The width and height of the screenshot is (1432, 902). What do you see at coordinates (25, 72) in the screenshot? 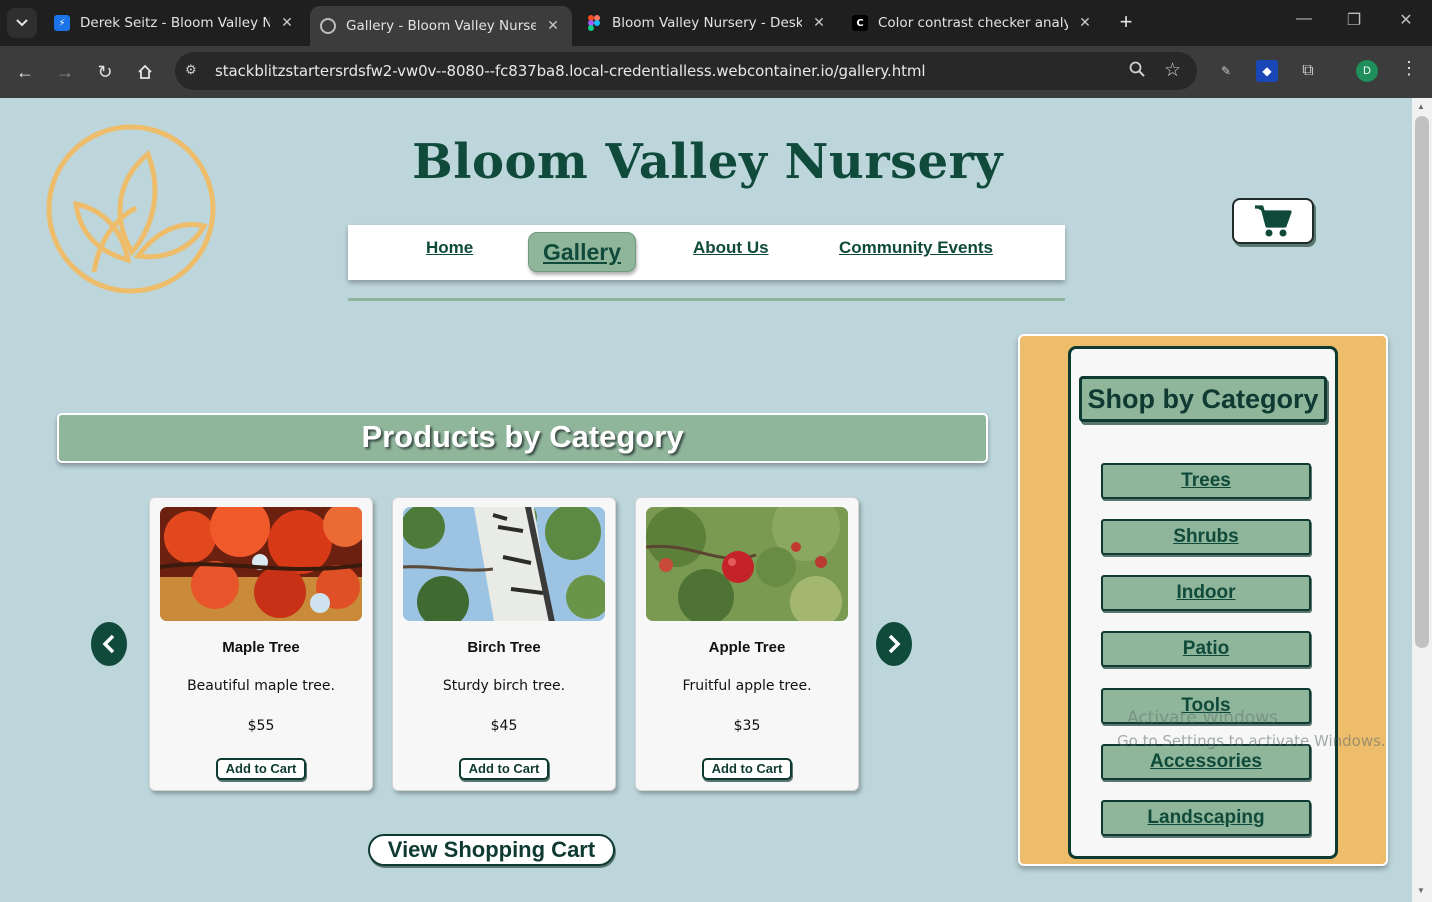
I see `back-icon: ←` at bounding box center [25, 72].